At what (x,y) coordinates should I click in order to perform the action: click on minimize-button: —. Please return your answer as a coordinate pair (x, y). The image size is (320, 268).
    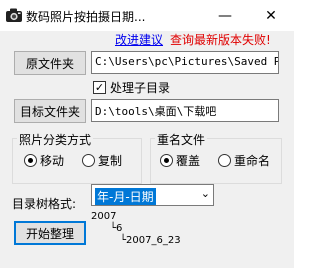
    Looking at the image, I should click on (225, 15).